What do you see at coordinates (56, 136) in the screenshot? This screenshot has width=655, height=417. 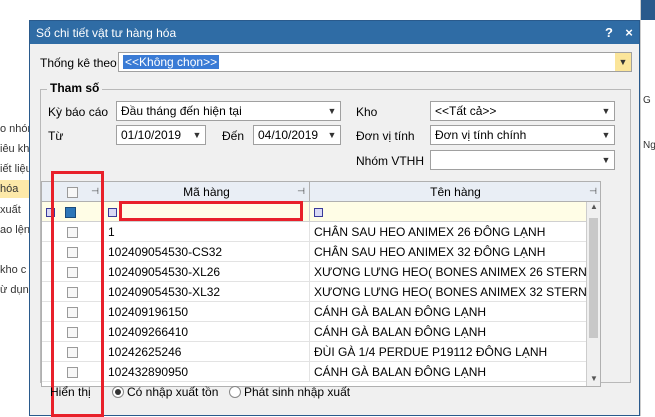 I see `from-label: Từ` at bounding box center [56, 136].